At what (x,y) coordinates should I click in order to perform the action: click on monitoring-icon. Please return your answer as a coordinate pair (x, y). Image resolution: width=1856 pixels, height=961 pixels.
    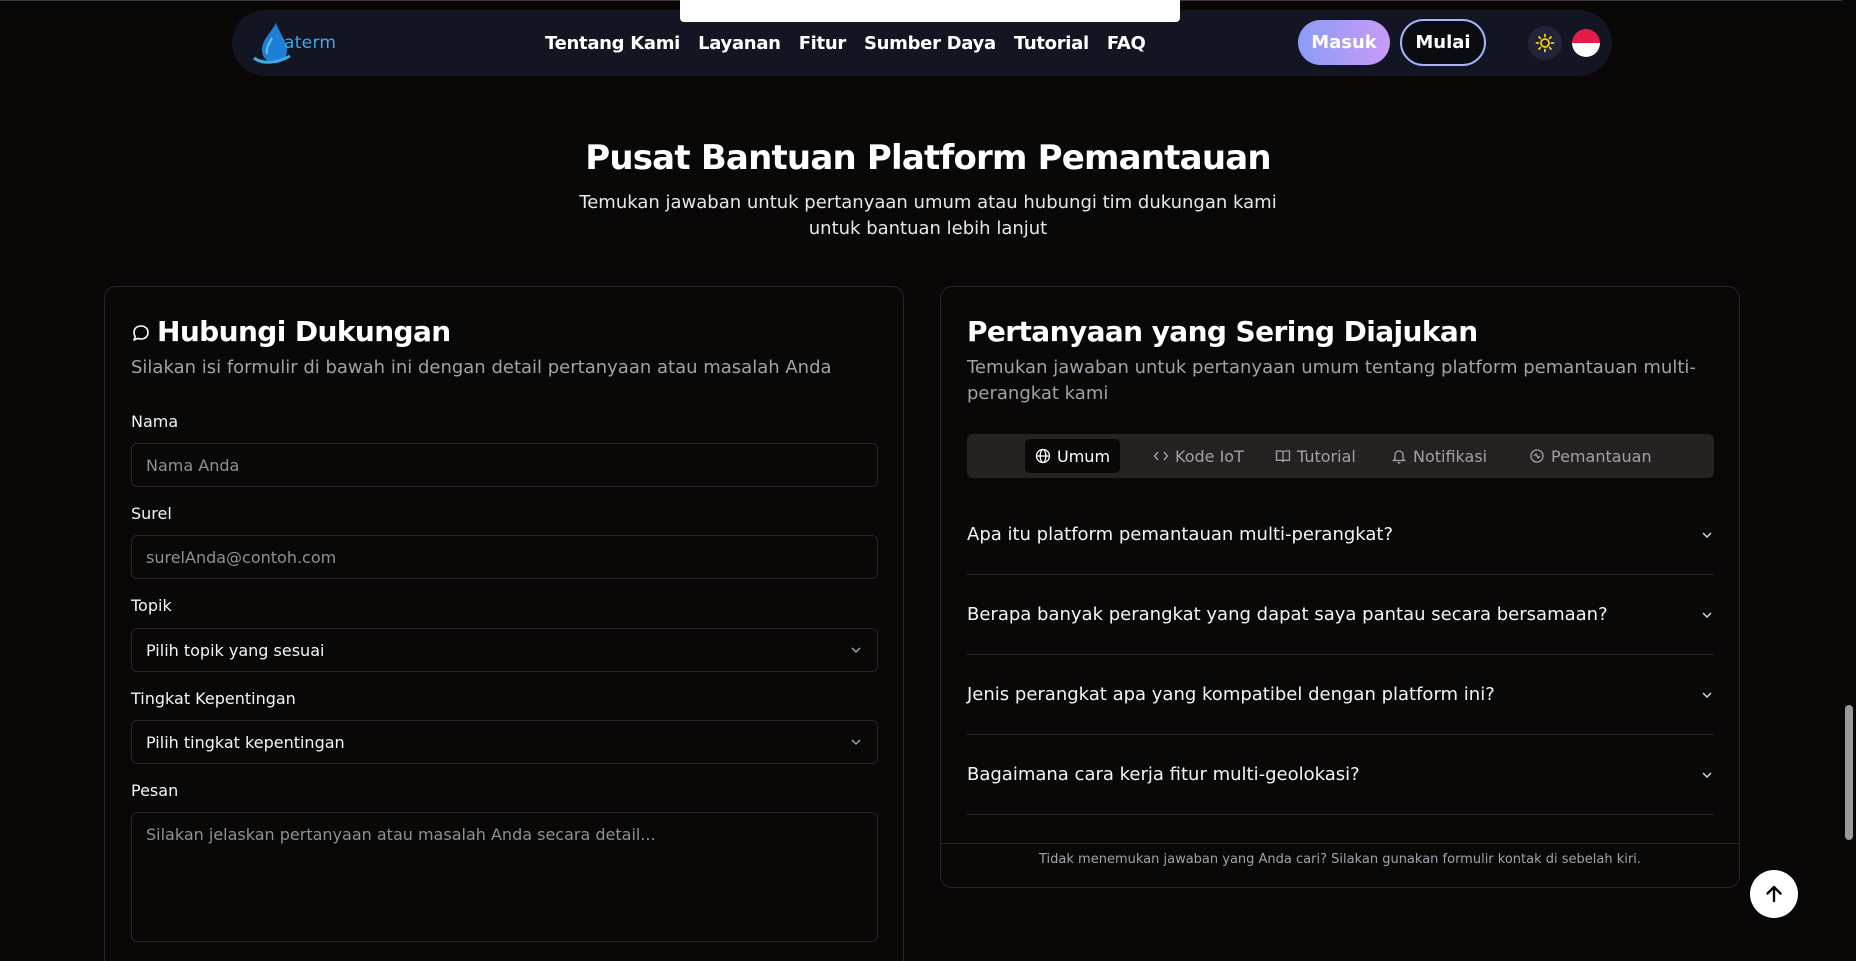
    Looking at the image, I should click on (1537, 456).